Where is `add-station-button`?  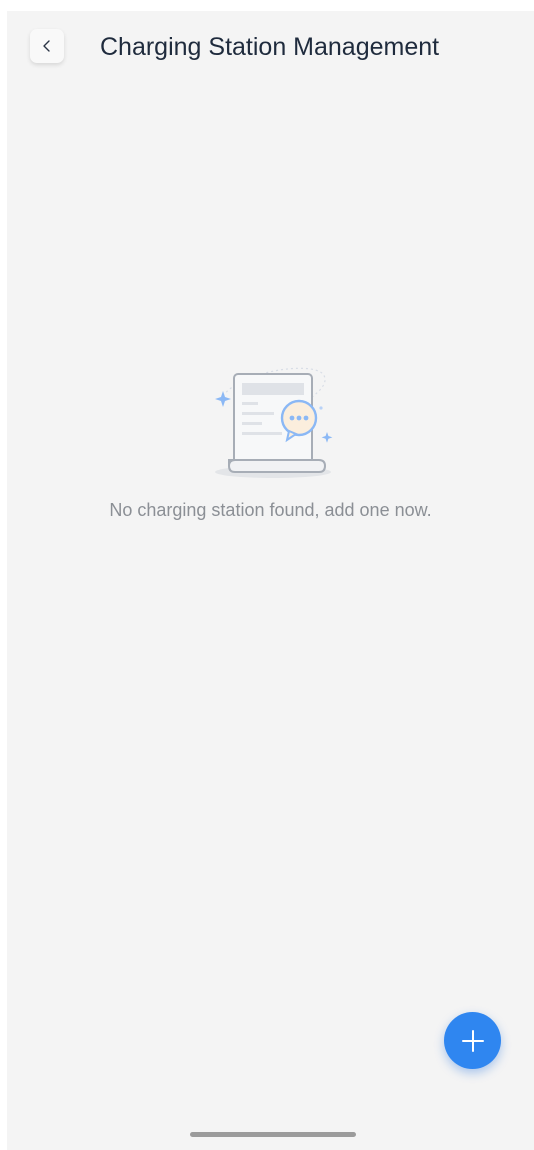
add-station-button is located at coordinates (472, 1040).